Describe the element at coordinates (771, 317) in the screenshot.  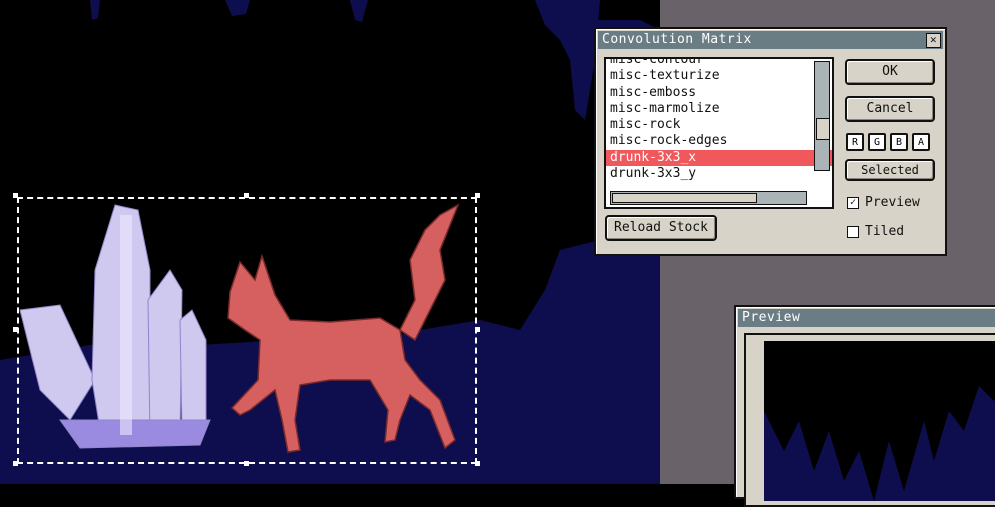
I see `preview-window-title: Preview` at that location.